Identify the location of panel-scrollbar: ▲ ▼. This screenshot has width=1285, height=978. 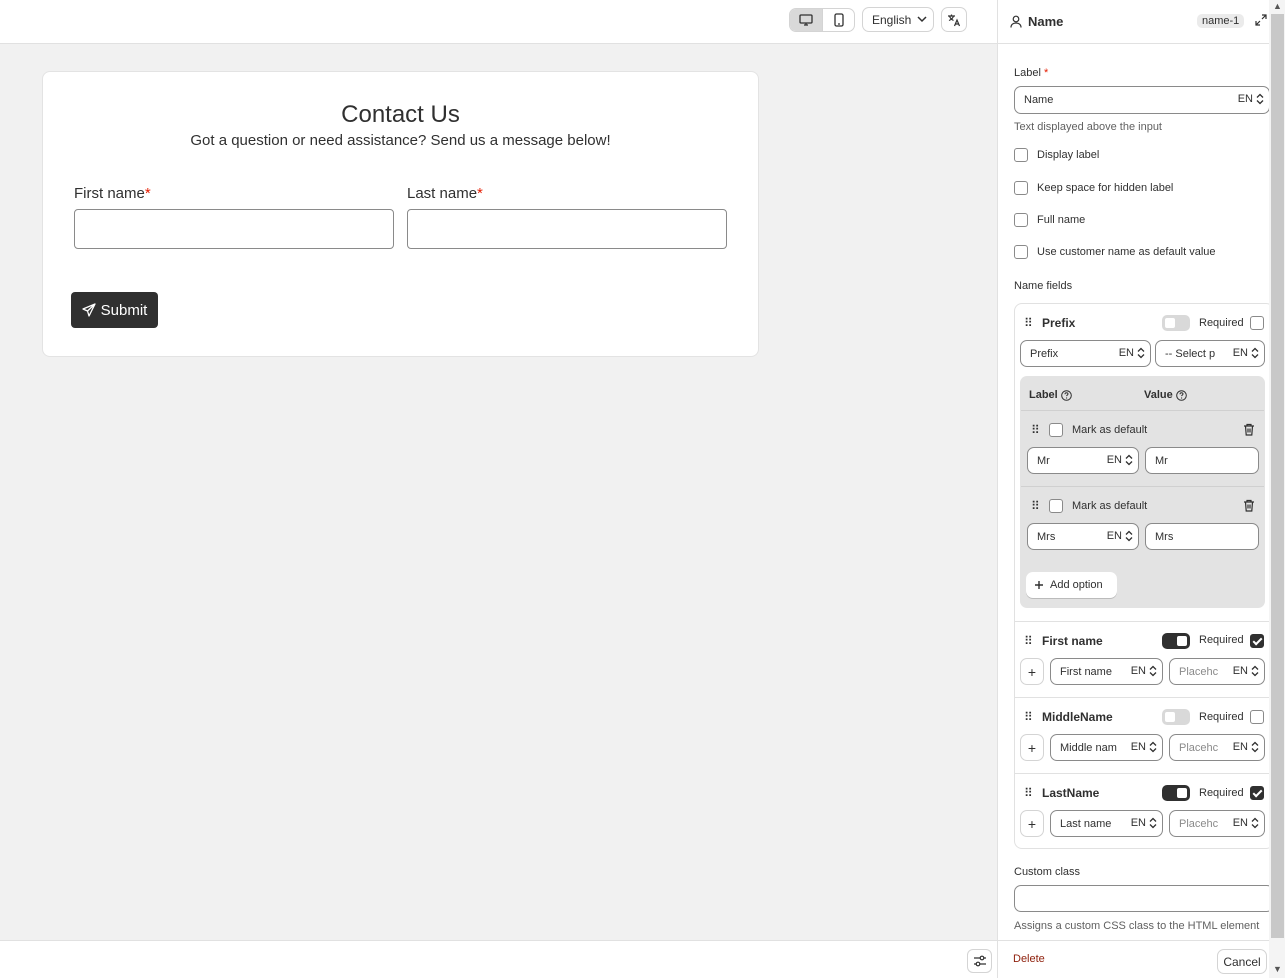
(1277, 489).